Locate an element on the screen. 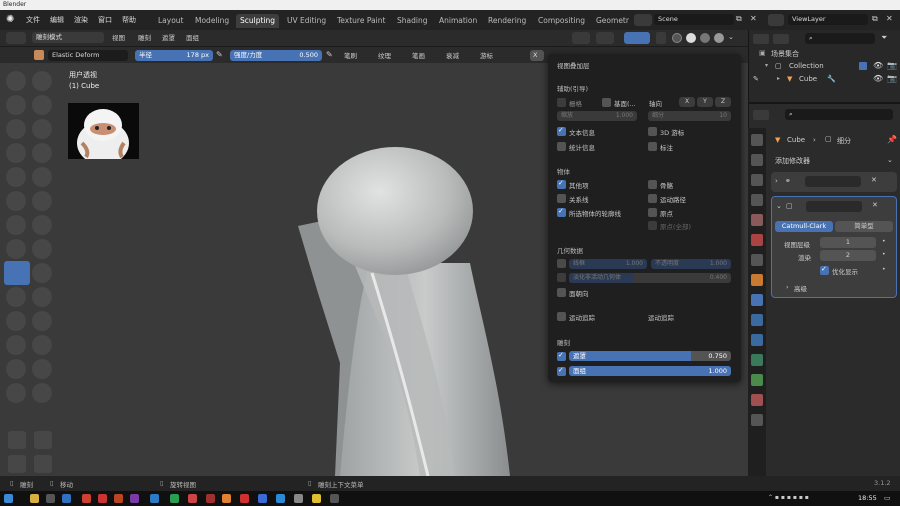 This screenshot has width=900, height=506. tab-object-icon is located at coordinates (757, 280).